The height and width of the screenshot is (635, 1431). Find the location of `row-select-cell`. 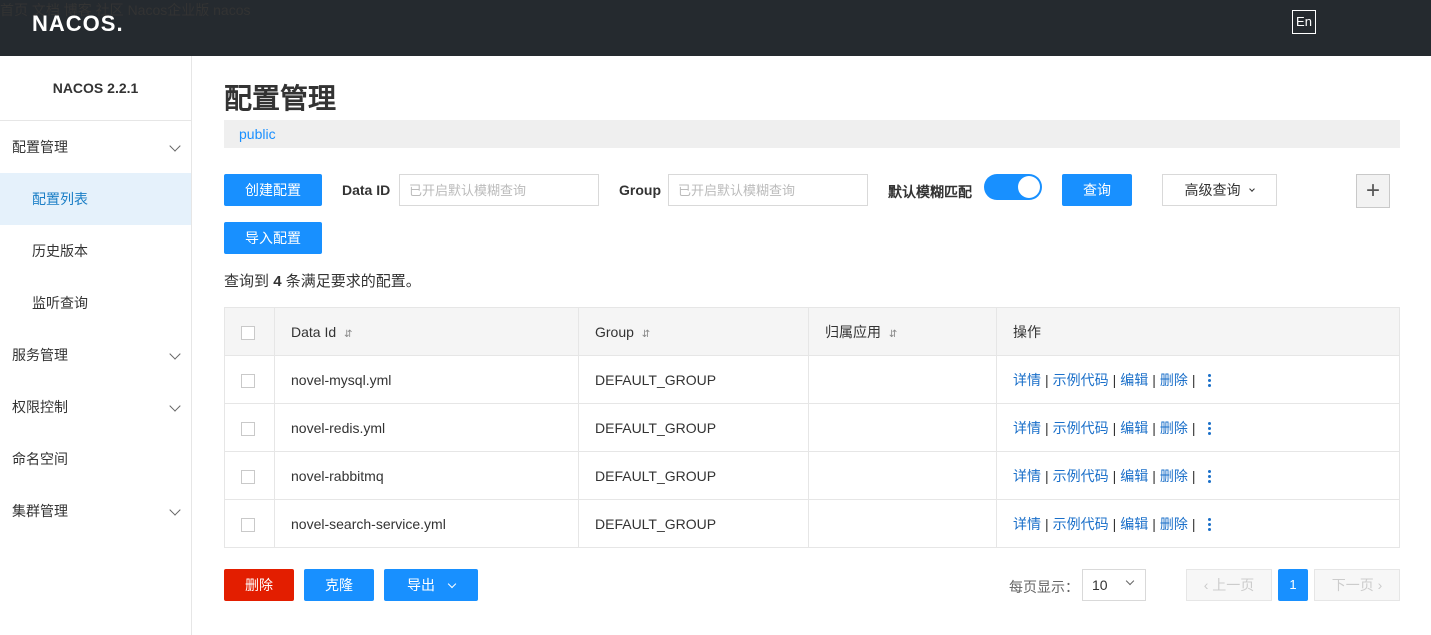

row-select-cell is located at coordinates (249, 475).